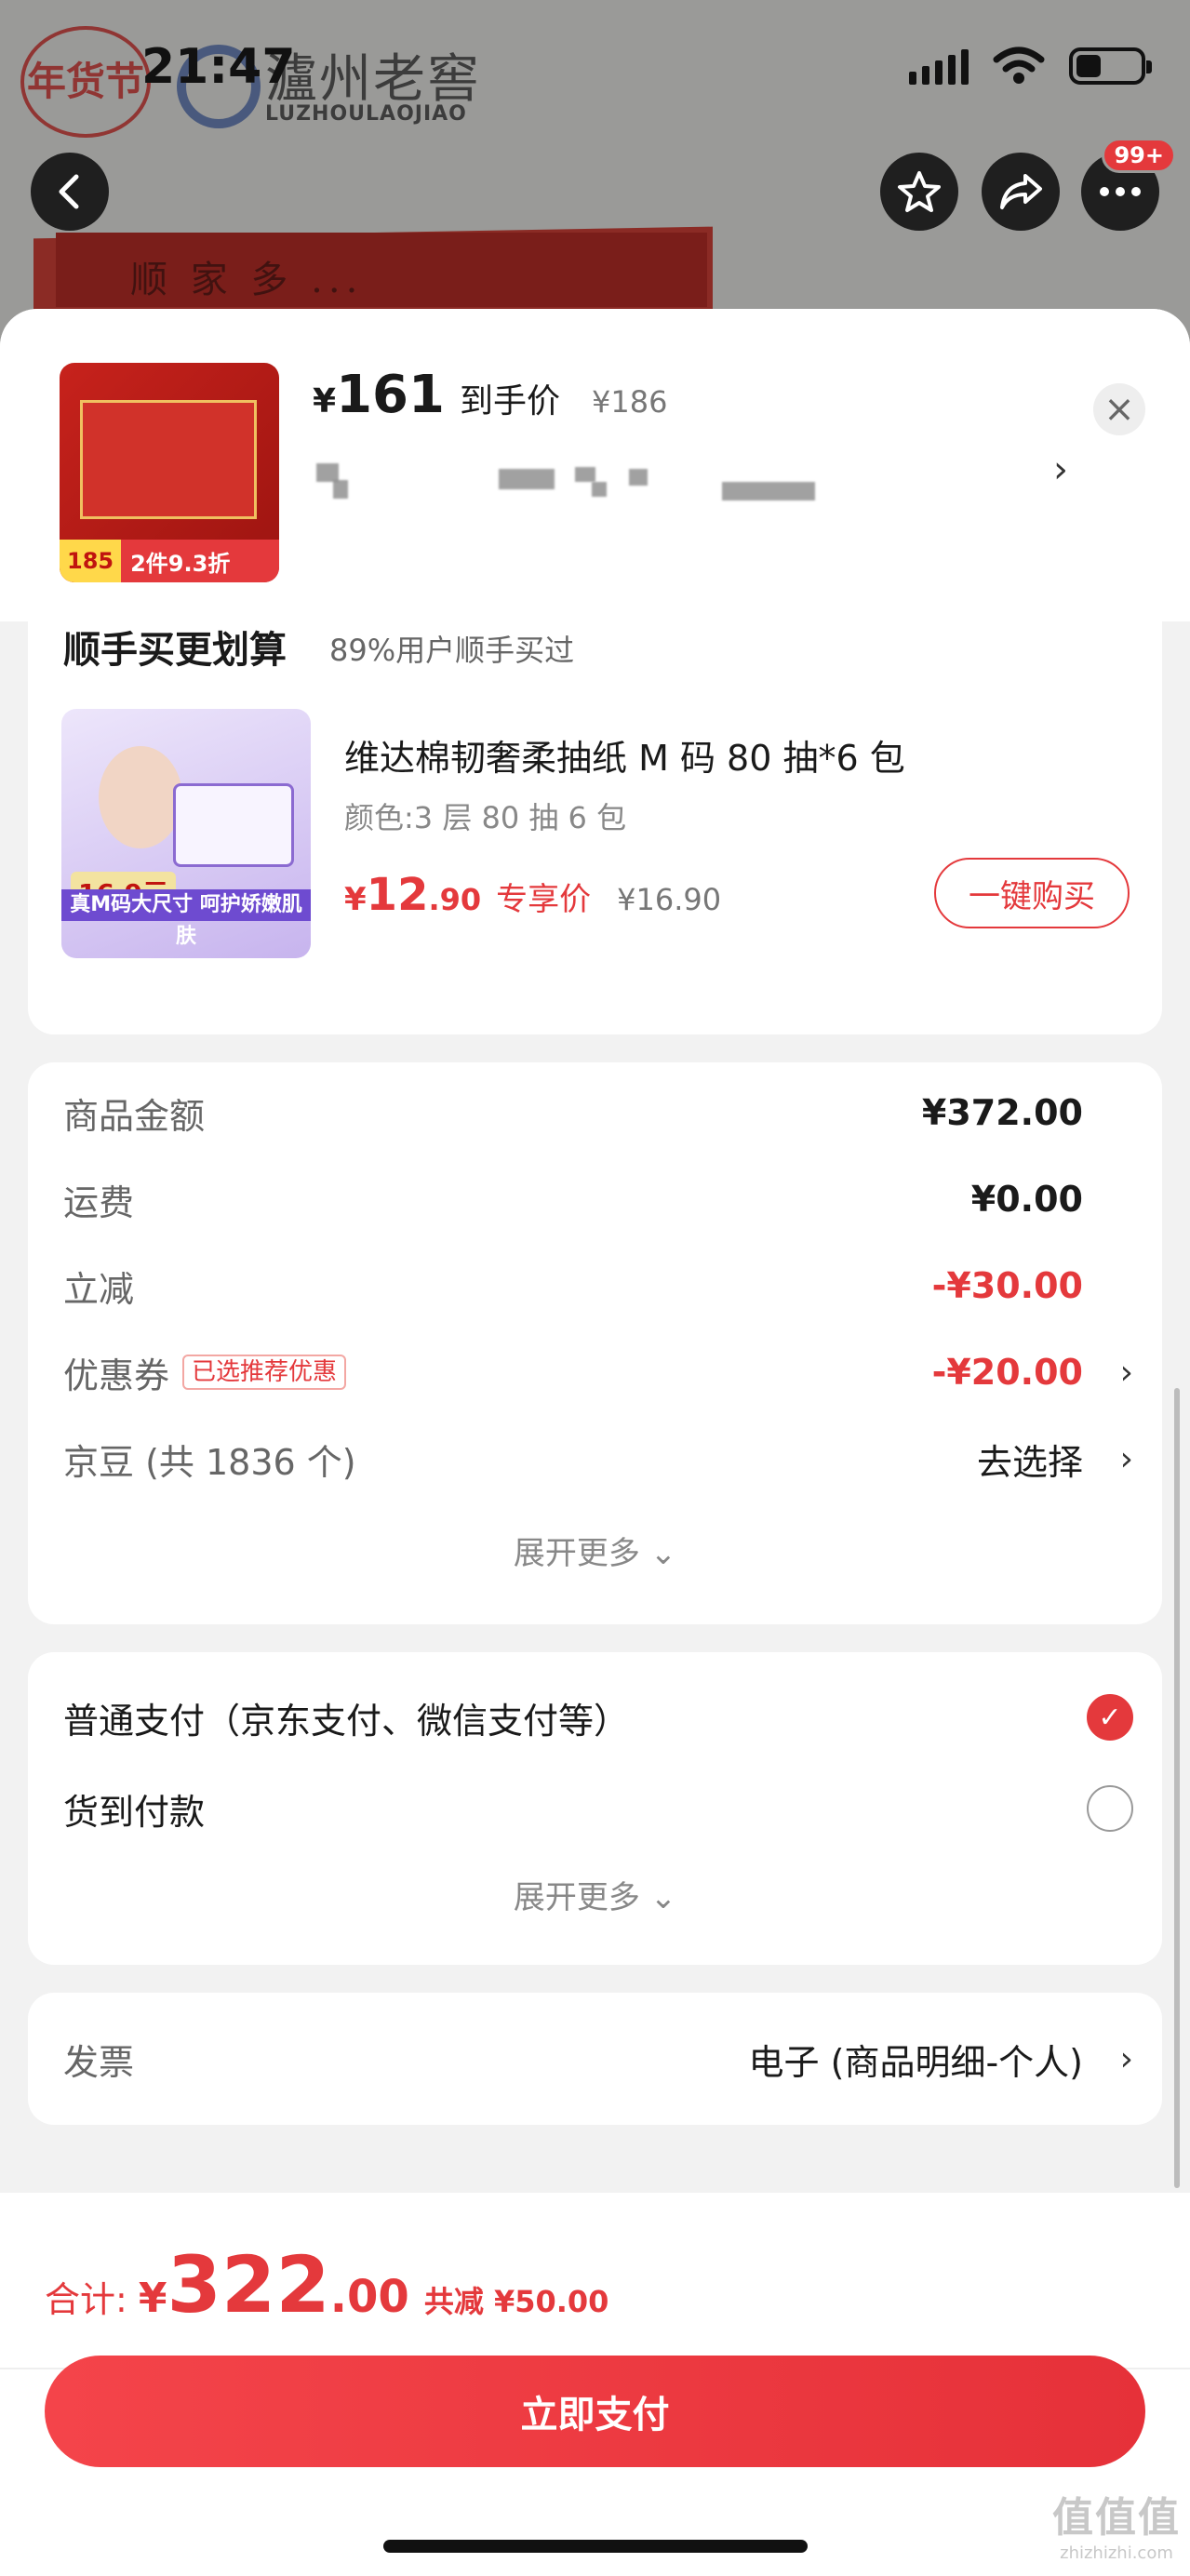 The height and width of the screenshot is (2576, 1190). What do you see at coordinates (629, 402) in the screenshot?
I see `original-price: ¥186` at bounding box center [629, 402].